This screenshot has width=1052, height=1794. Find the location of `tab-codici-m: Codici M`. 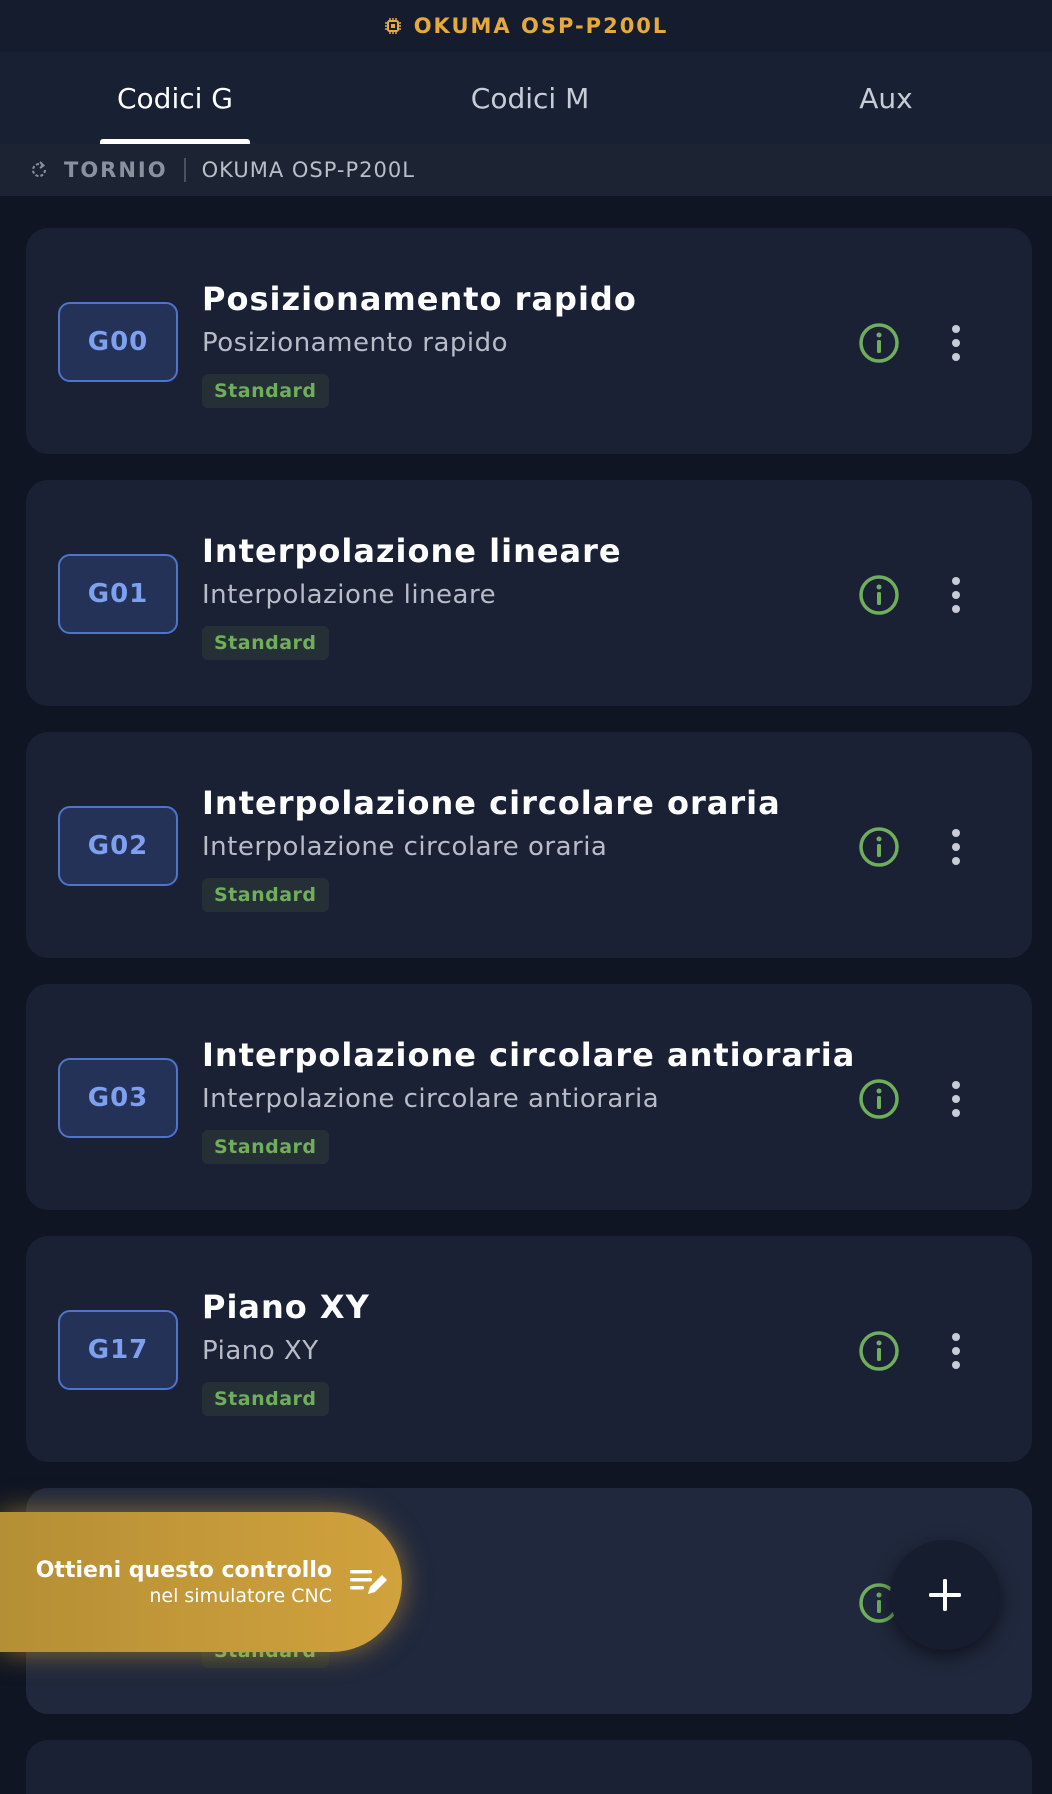

tab-codici-m: Codici M is located at coordinates (530, 98).